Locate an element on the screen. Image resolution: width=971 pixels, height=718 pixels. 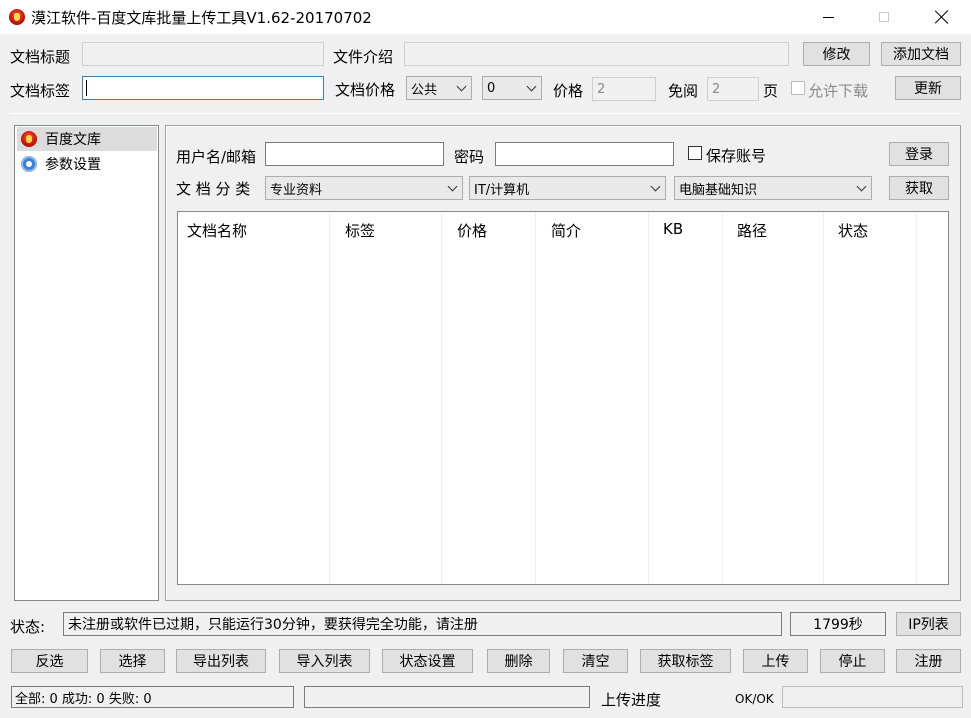
sidebar-item-label: 参数设置 is located at coordinates (73, 165).